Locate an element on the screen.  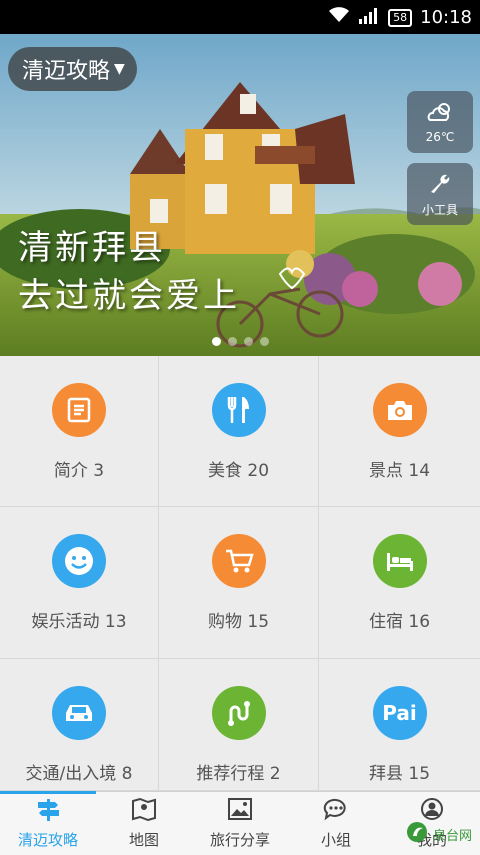
chat-icon is located at coordinates (336, 811).